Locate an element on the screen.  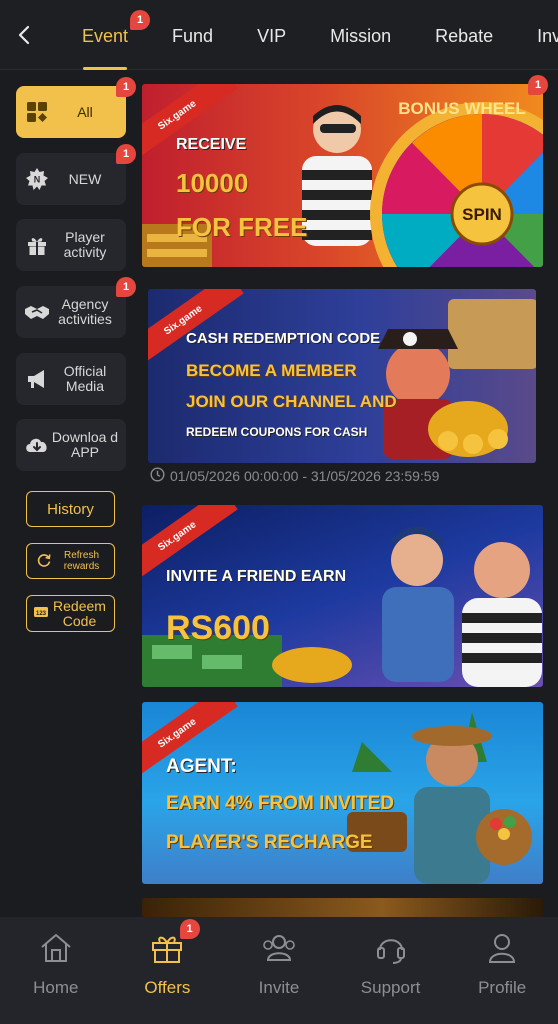
nav-home: Home is located at coordinates (56, 970).